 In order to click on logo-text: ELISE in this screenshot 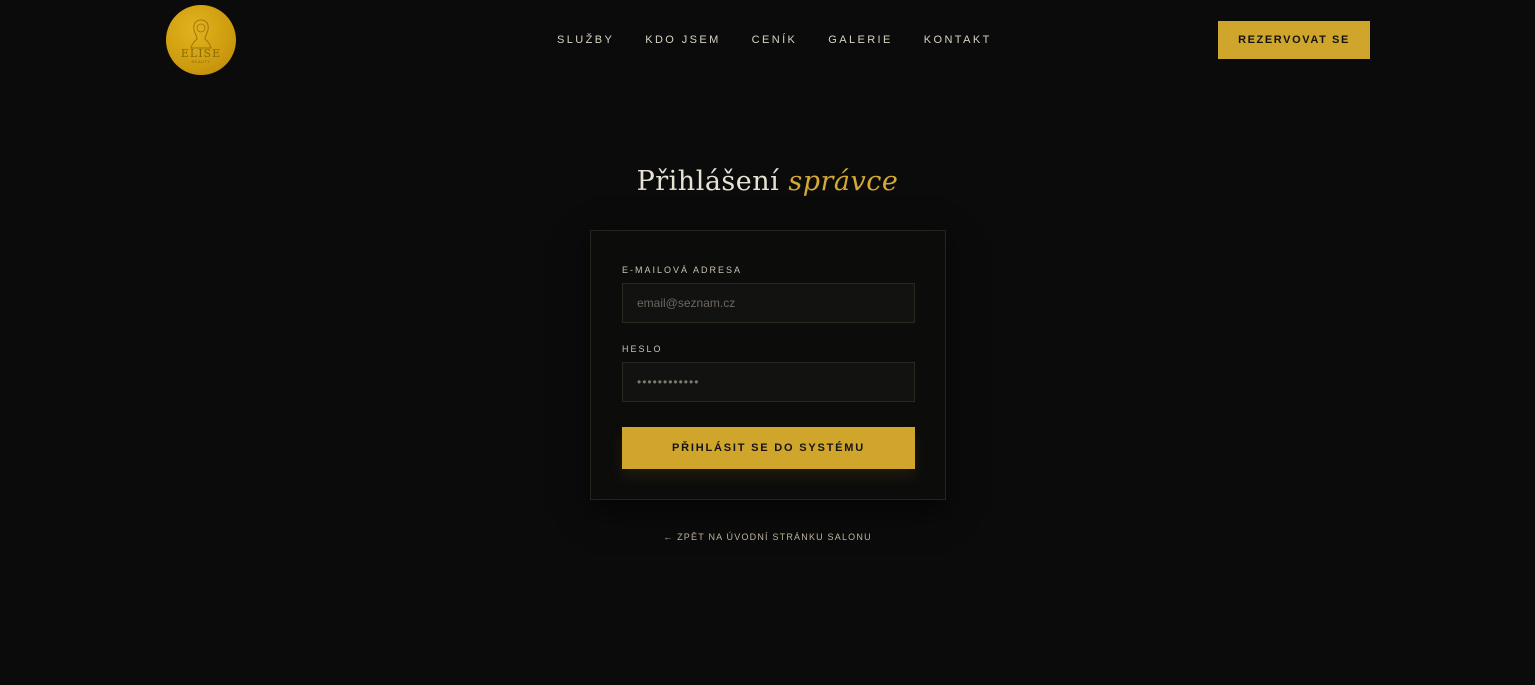, I will do `click(201, 53)`.